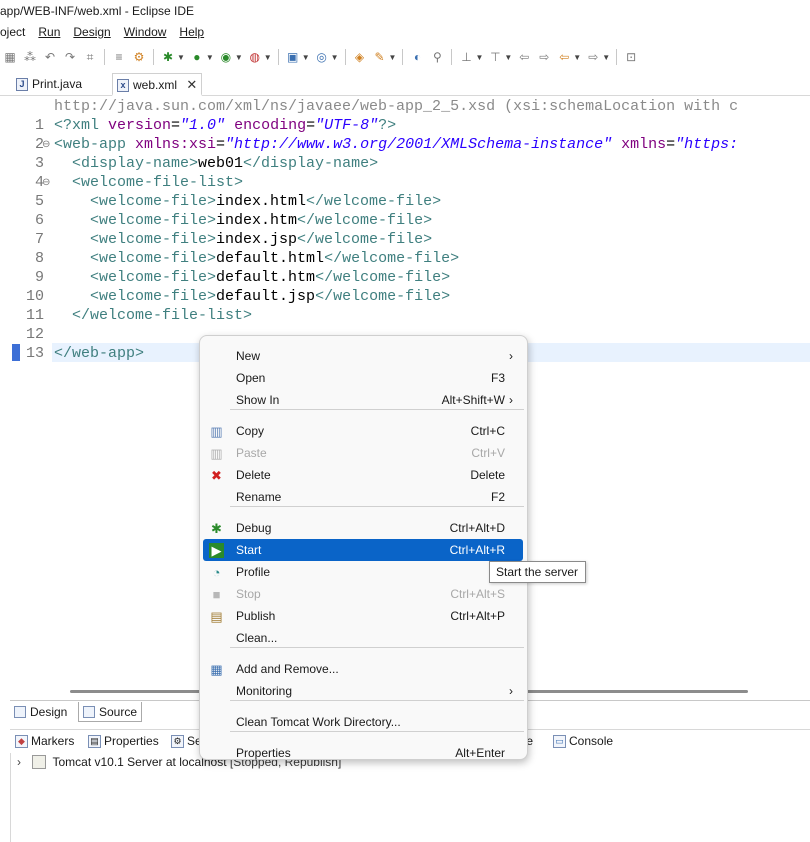 The width and height of the screenshot is (810, 842). What do you see at coordinates (591, 741) in the screenshot?
I see `tab-label: Console` at bounding box center [591, 741].